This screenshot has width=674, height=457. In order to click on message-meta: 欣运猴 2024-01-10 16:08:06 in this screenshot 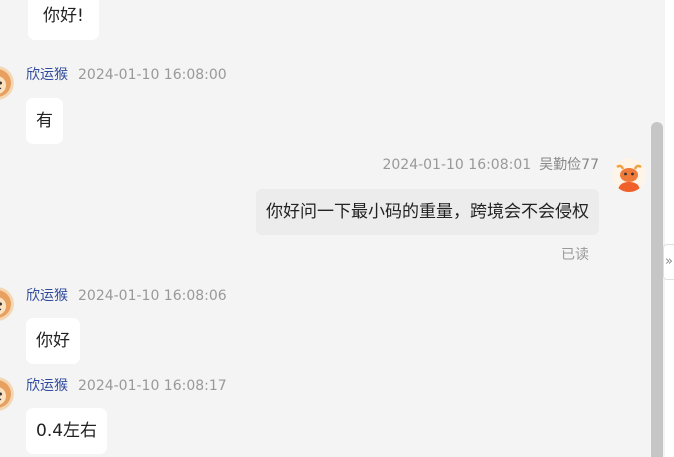, I will do `click(126, 296)`.